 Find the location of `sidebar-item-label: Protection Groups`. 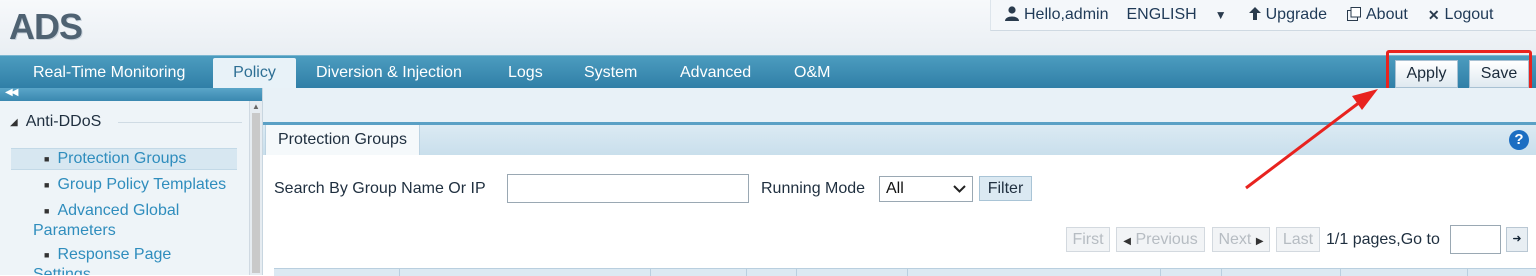

sidebar-item-label: Protection Groups is located at coordinates (122, 159).